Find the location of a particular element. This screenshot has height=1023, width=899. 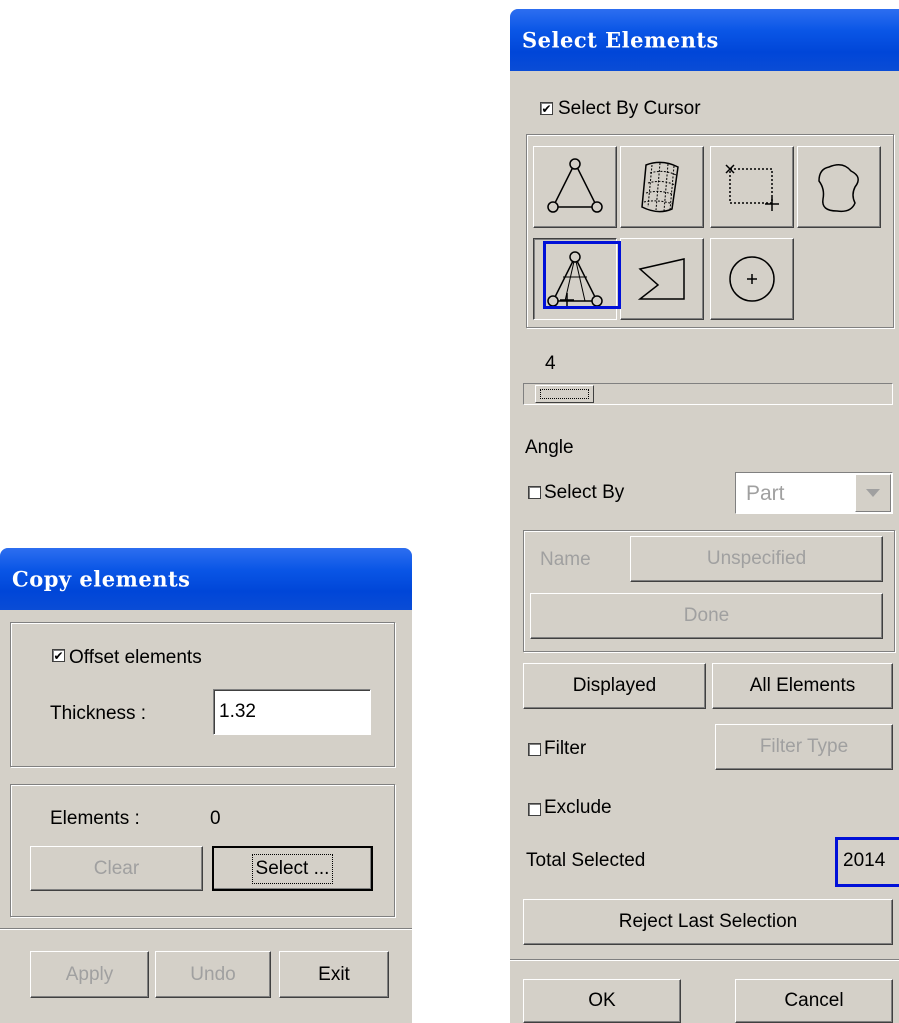

reject-last-selection-label: Reject Last Selection is located at coordinates (708, 921).